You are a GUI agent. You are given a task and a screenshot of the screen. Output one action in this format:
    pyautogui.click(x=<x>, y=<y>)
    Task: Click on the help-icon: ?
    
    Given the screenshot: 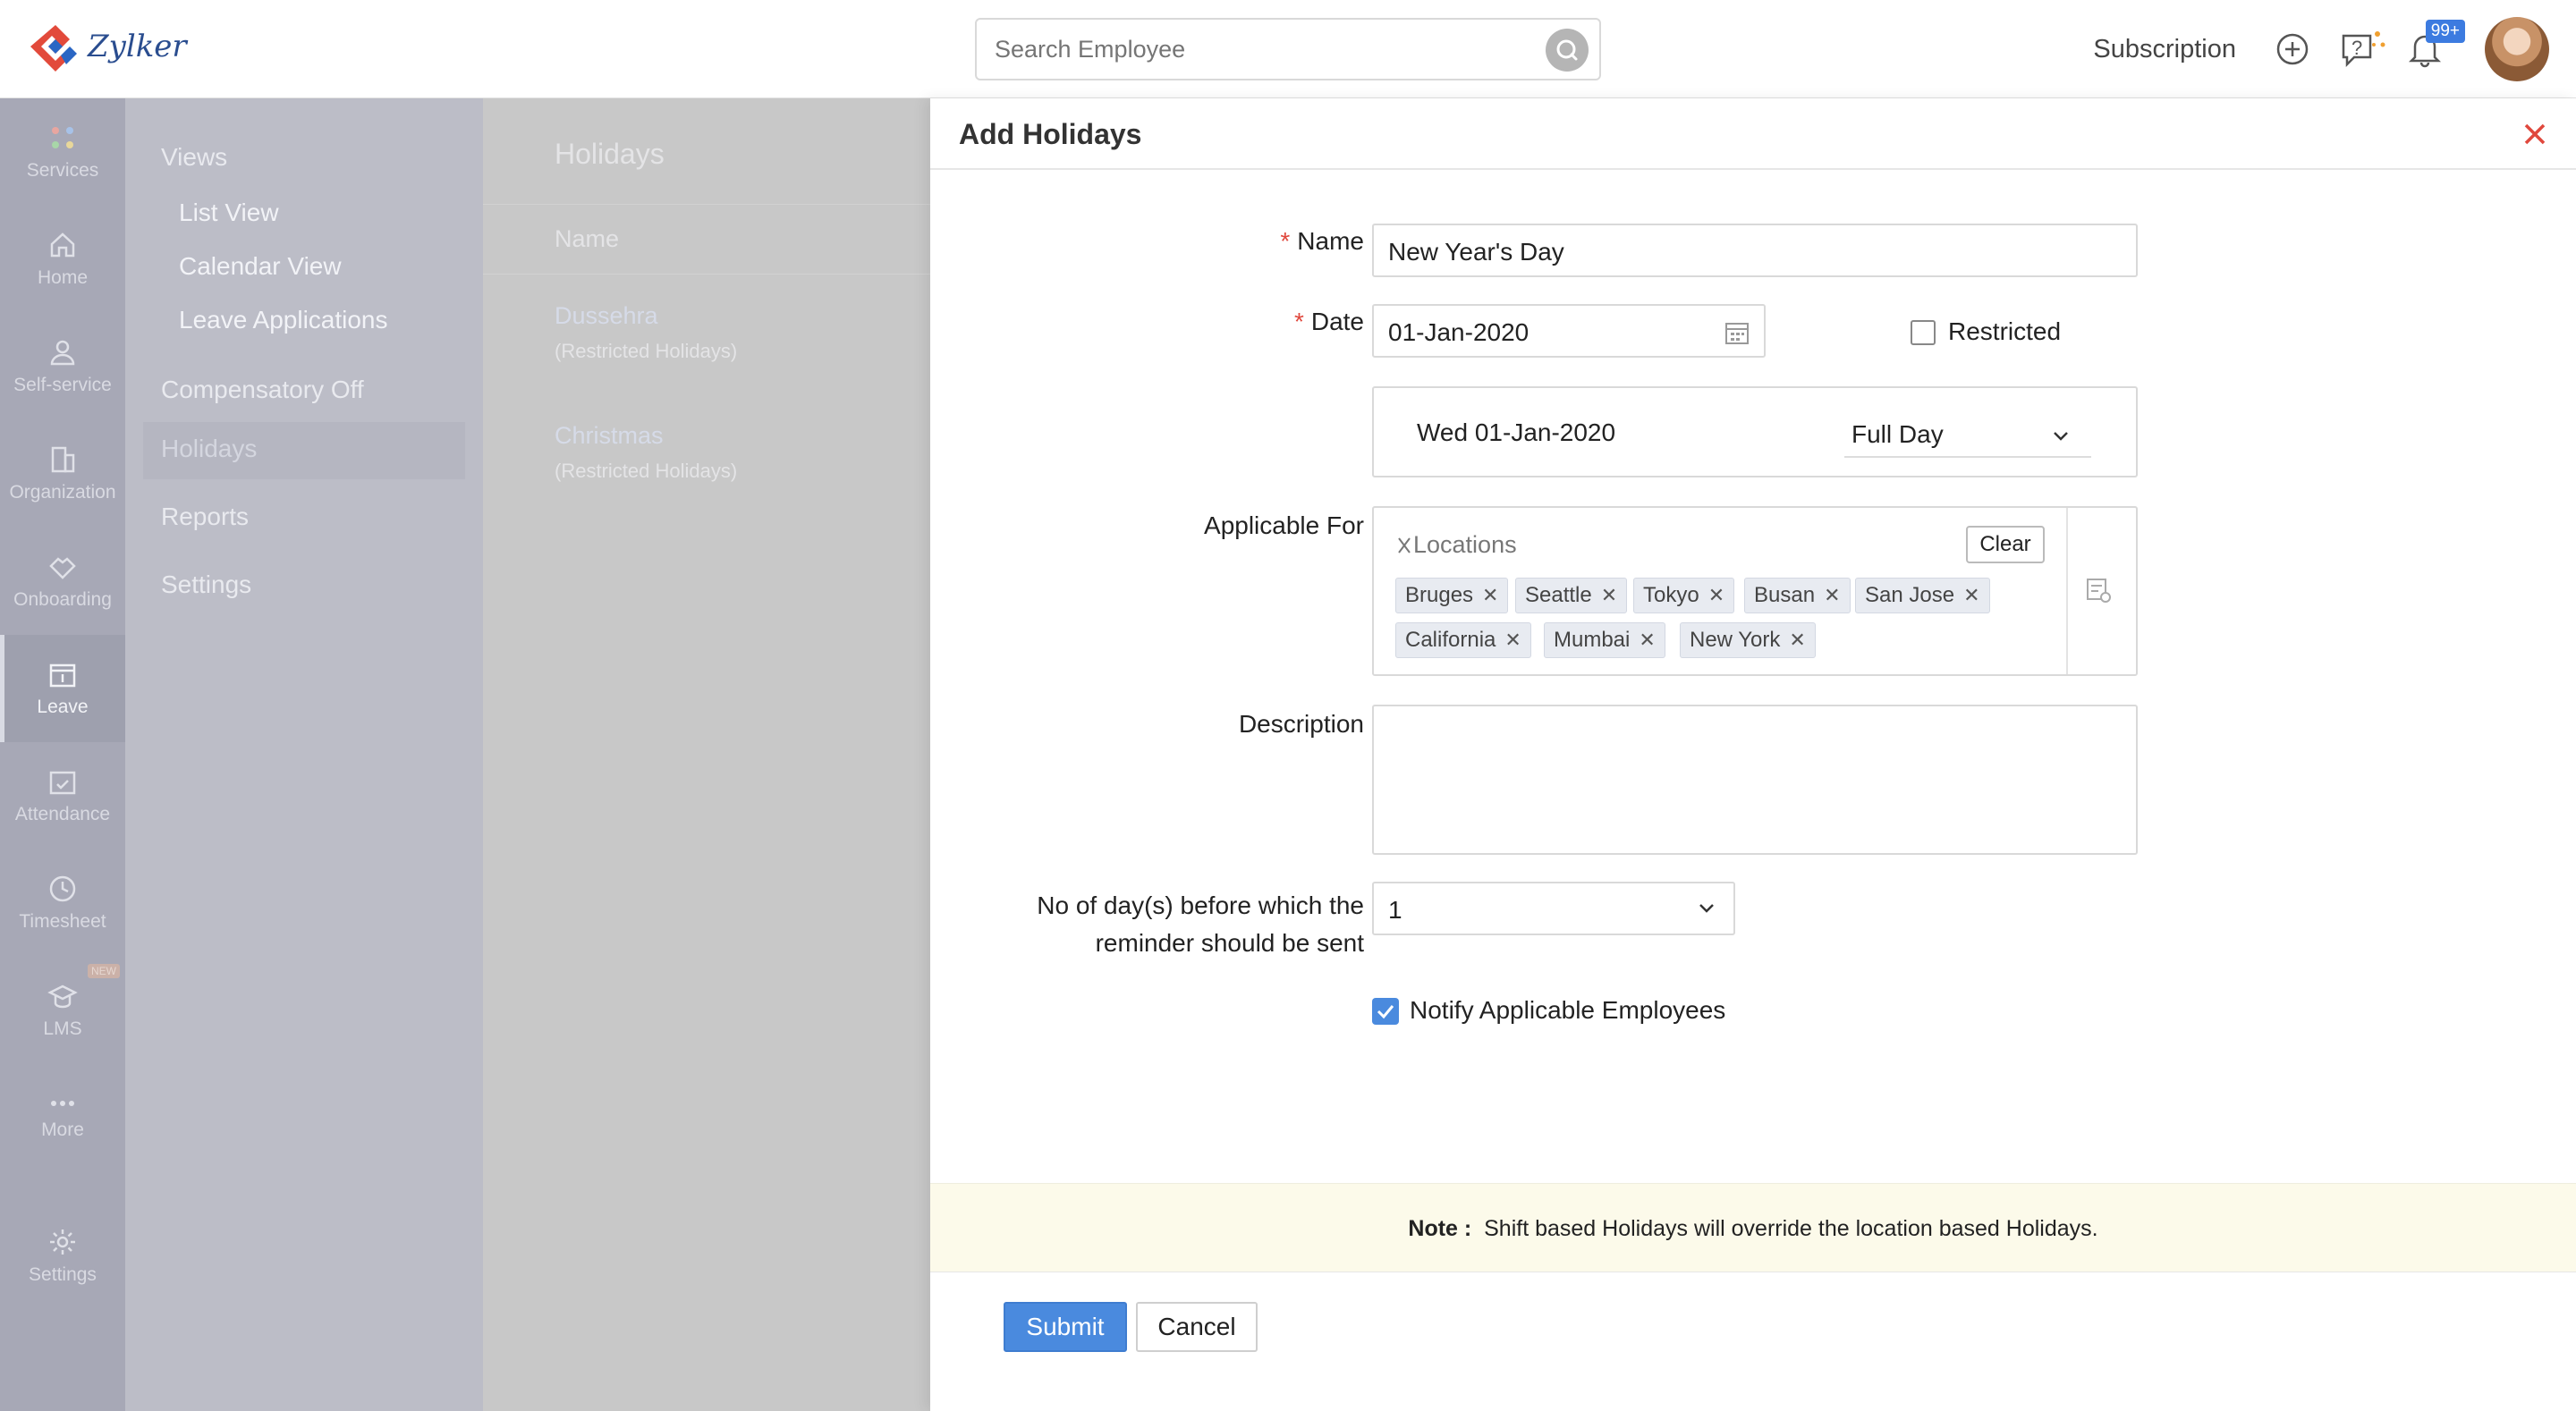 What is the action you would take?
    pyautogui.click(x=2361, y=49)
    